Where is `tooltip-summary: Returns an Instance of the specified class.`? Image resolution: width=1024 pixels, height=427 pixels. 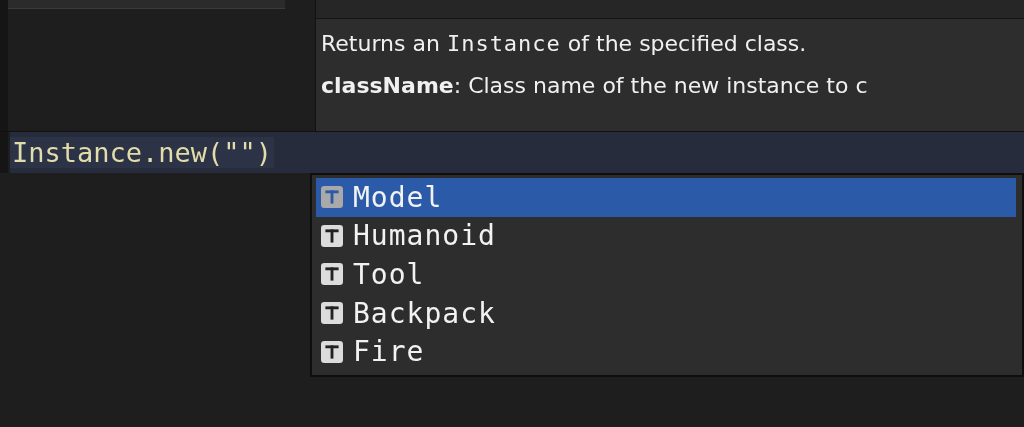 tooltip-summary: Returns an Instance of the specified class. is located at coordinates (564, 44).